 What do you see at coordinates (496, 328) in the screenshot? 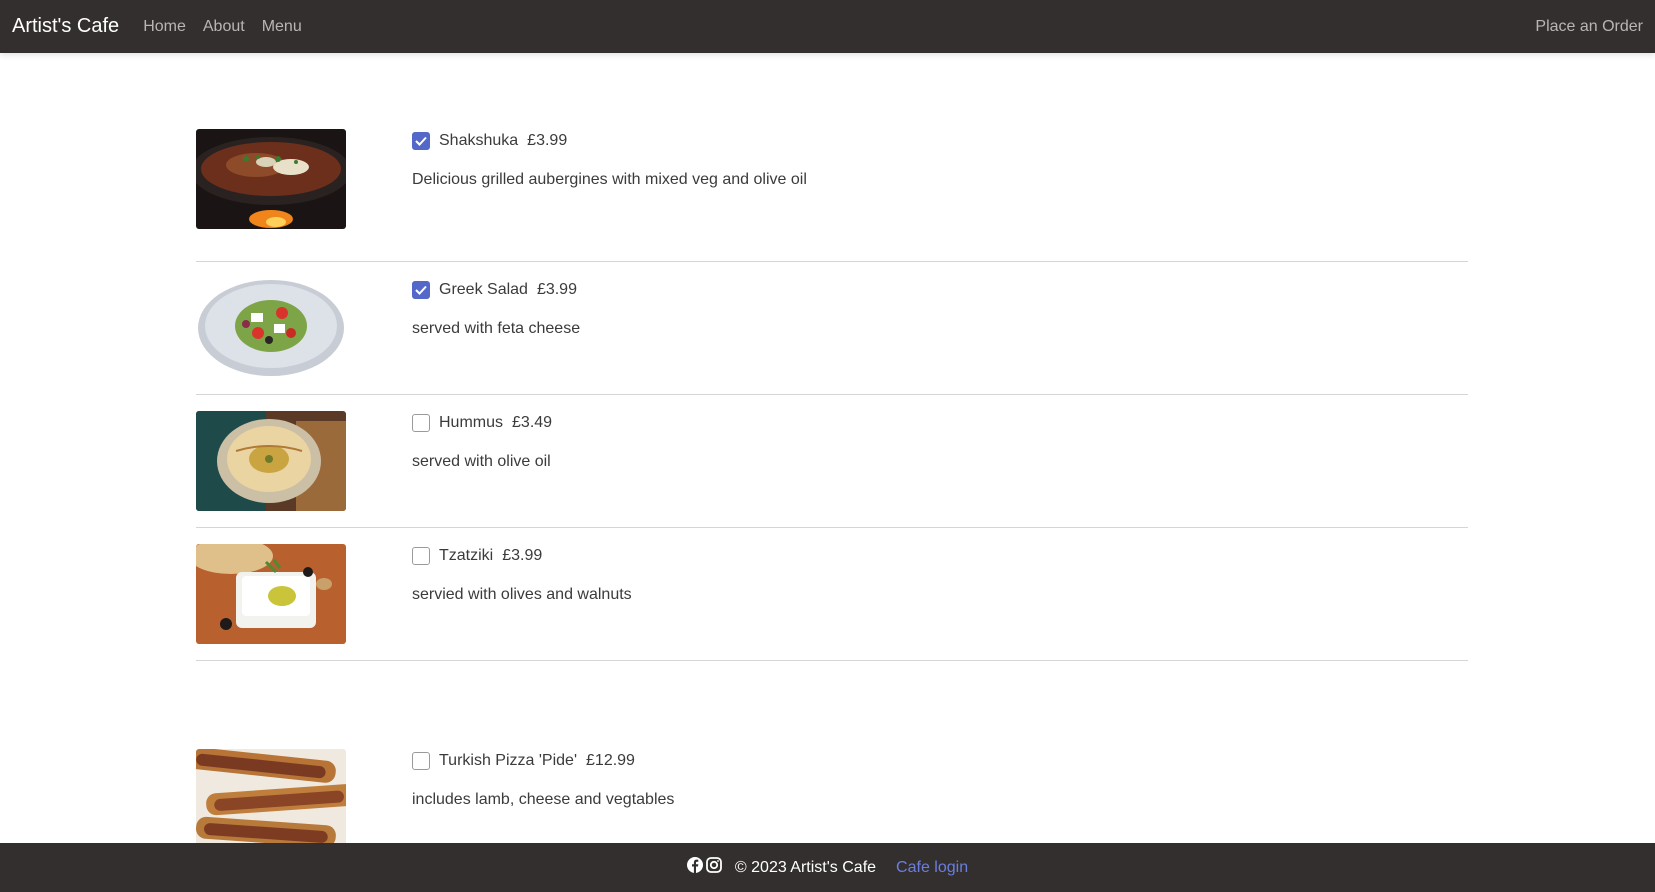
I see `item-description: served with feta cheese` at bounding box center [496, 328].